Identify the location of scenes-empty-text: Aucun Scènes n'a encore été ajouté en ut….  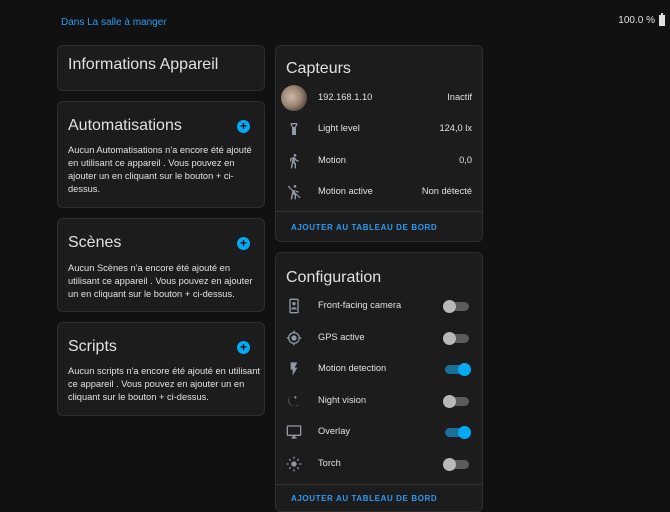
(160, 281).